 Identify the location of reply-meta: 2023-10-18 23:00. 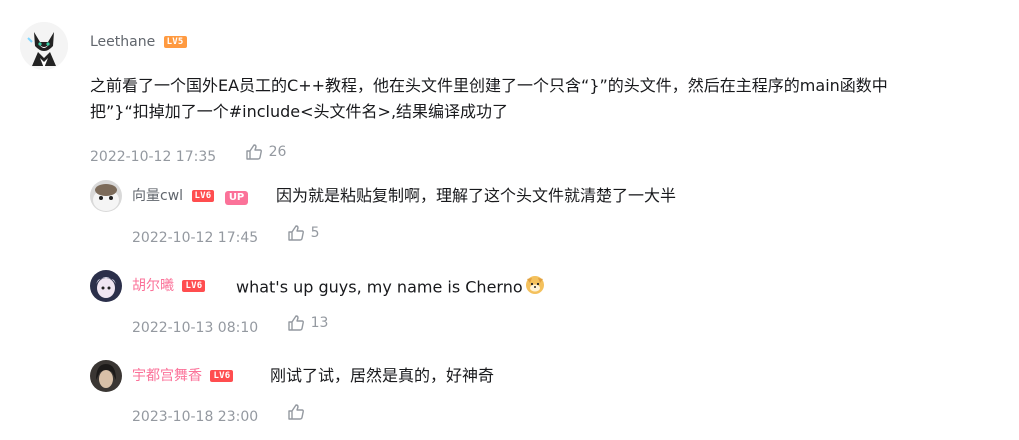
(221, 415).